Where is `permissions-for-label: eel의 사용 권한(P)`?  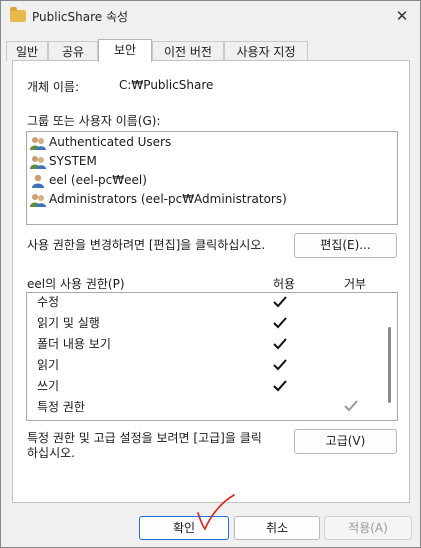
permissions-for-label: eel의 사용 권한(P) is located at coordinates (76, 284).